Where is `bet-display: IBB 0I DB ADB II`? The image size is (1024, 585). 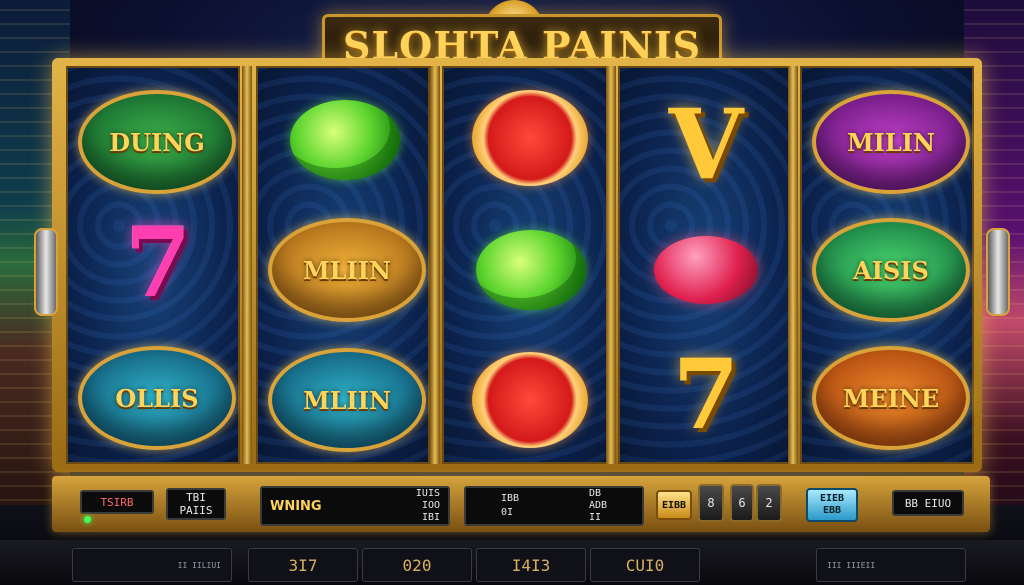 bet-display: IBB 0I DB ADB II is located at coordinates (554, 506).